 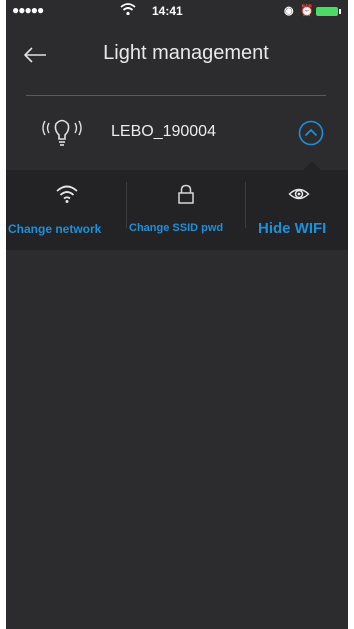 What do you see at coordinates (299, 194) in the screenshot?
I see `eye-icon` at bounding box center [299, 194].